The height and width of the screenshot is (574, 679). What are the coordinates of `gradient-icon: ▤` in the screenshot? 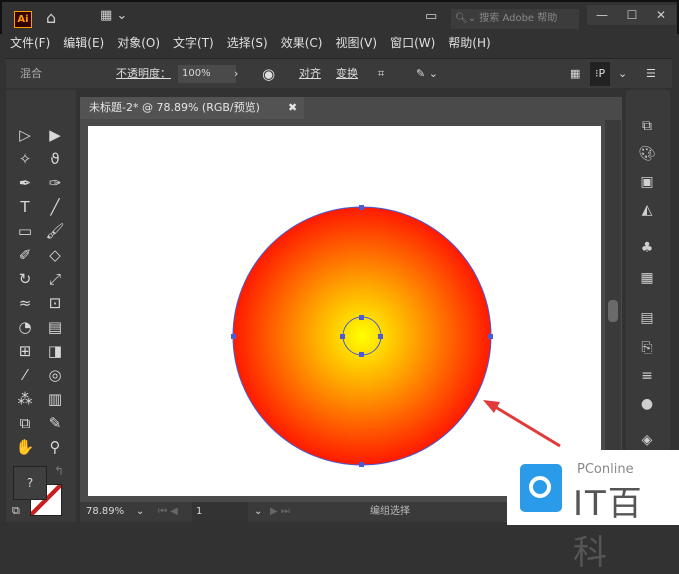 It's located at (647, 320).